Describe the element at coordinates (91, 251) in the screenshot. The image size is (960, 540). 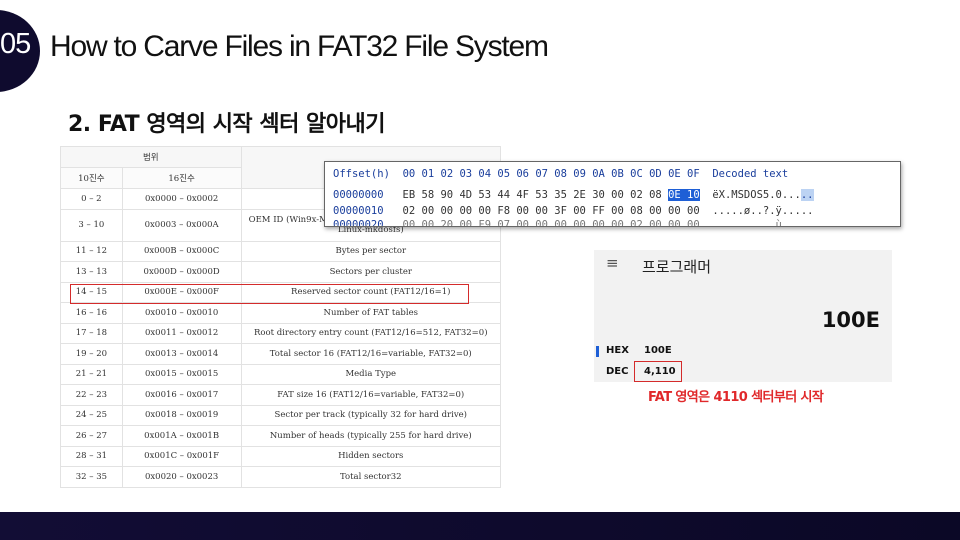
I see `cell-dec: 11 – 12` at that location.